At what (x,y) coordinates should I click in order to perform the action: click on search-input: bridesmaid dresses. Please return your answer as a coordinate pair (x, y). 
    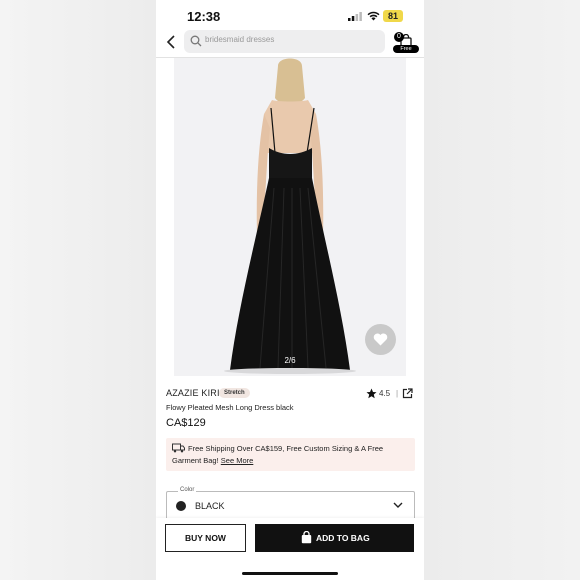
    Looking at the image, I should click on (239, 39).